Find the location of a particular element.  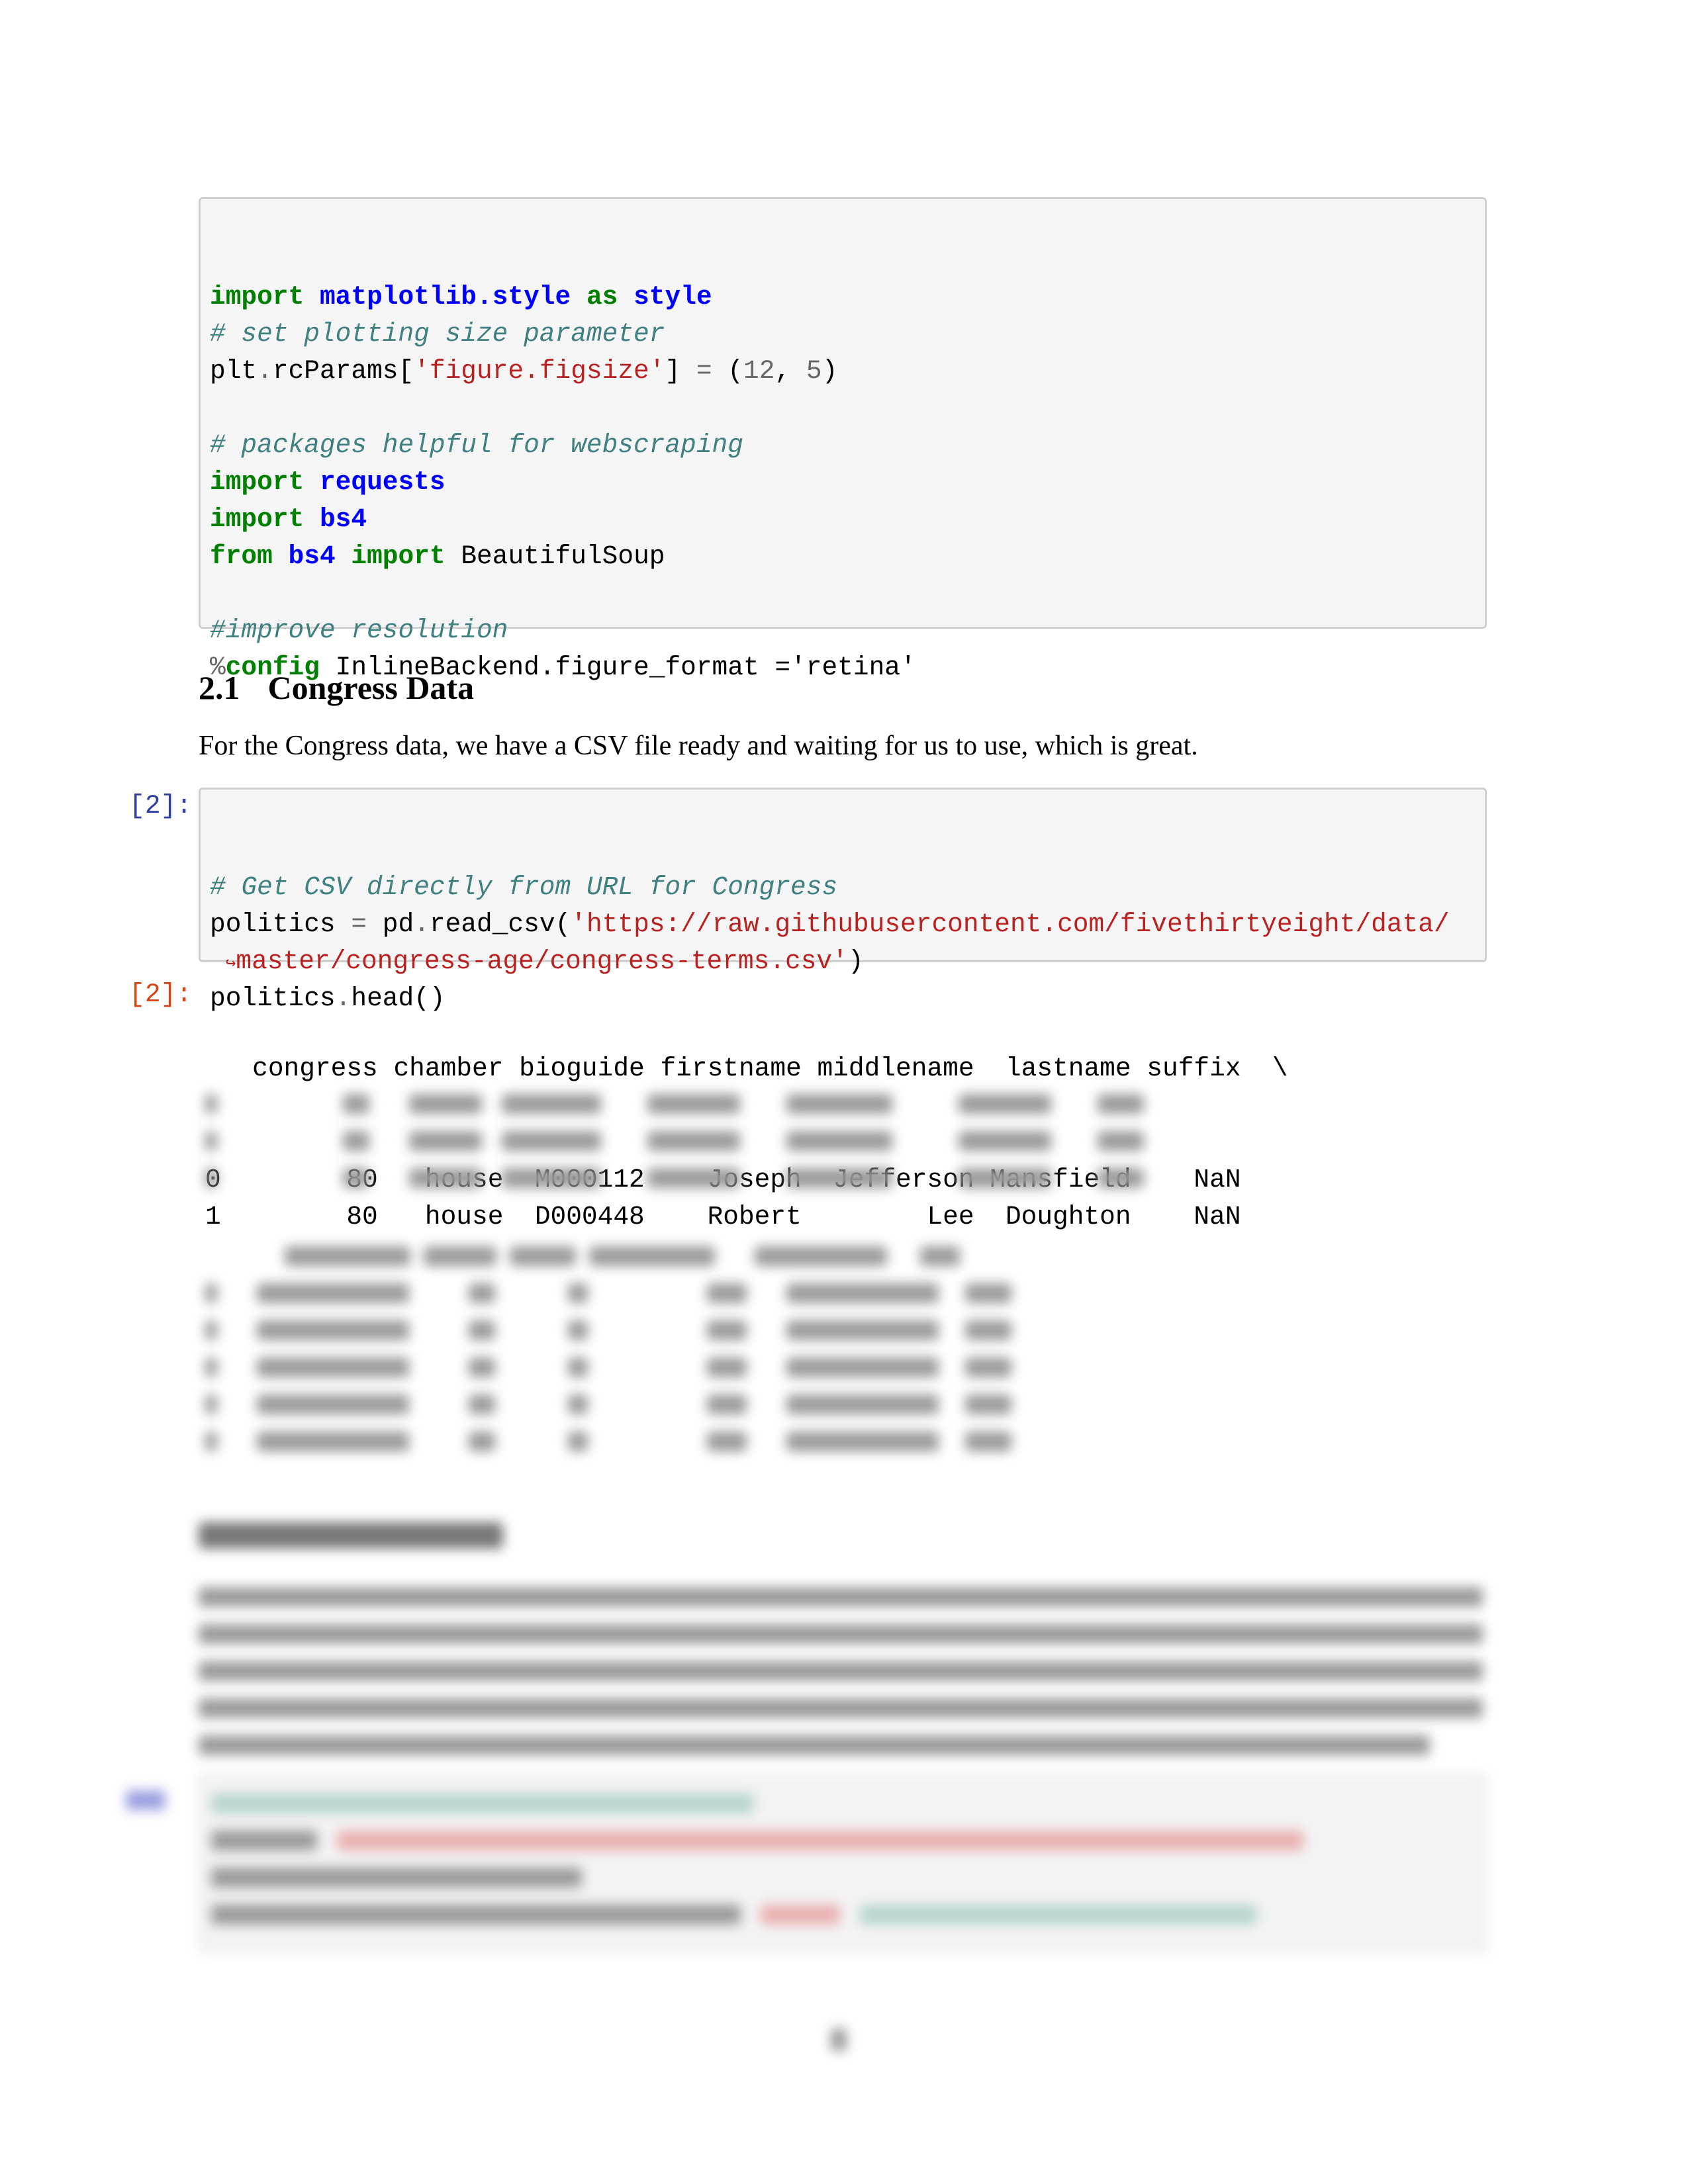

column-header: chamber is located at coordinates (440, 1068).